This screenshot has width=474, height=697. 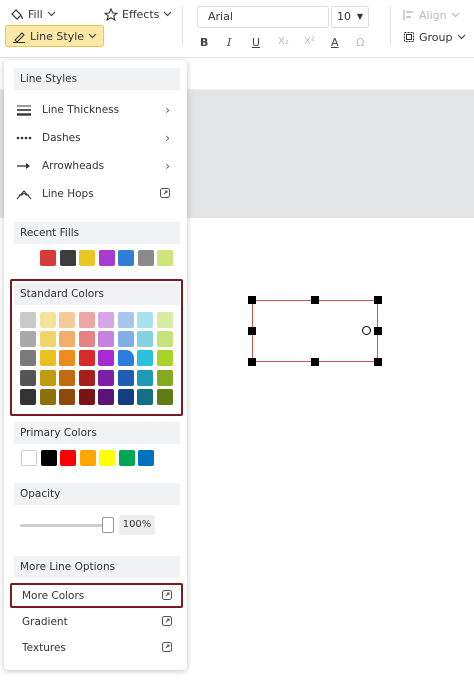 What do you see at coordinates (141, 14) in the screenshot?
I see `effects-label: Effects` at bounding box center [141, 14].